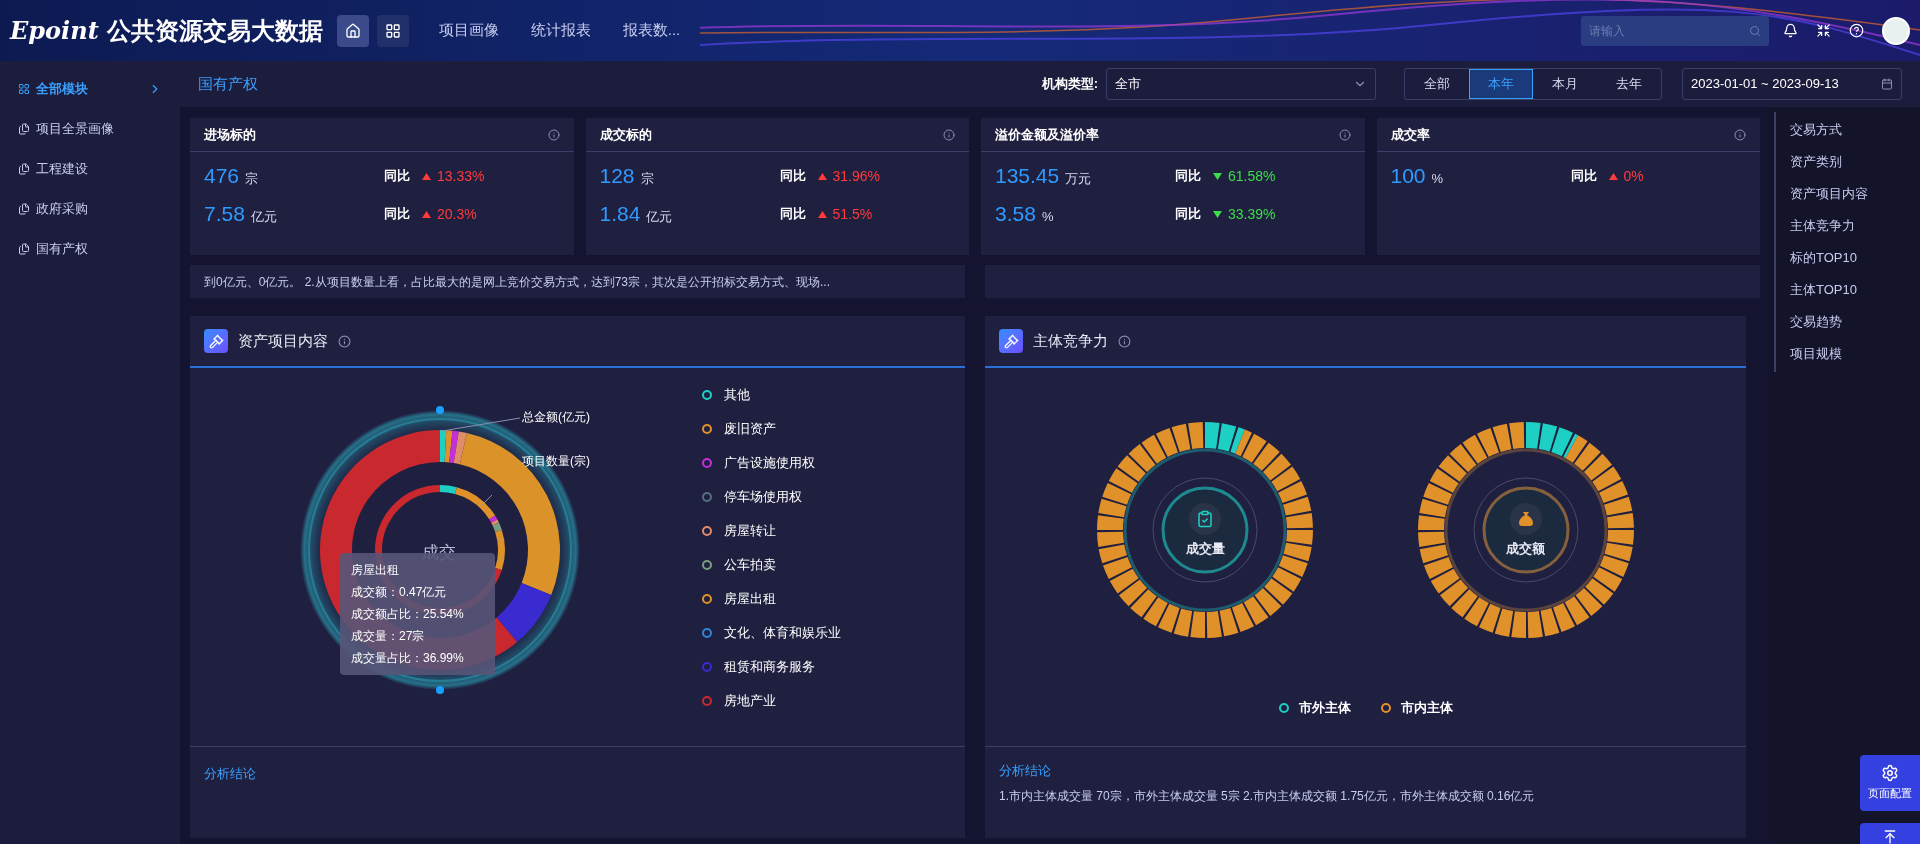  I want to click on legend-label: 租赁和商务服务, so click(769, 666).